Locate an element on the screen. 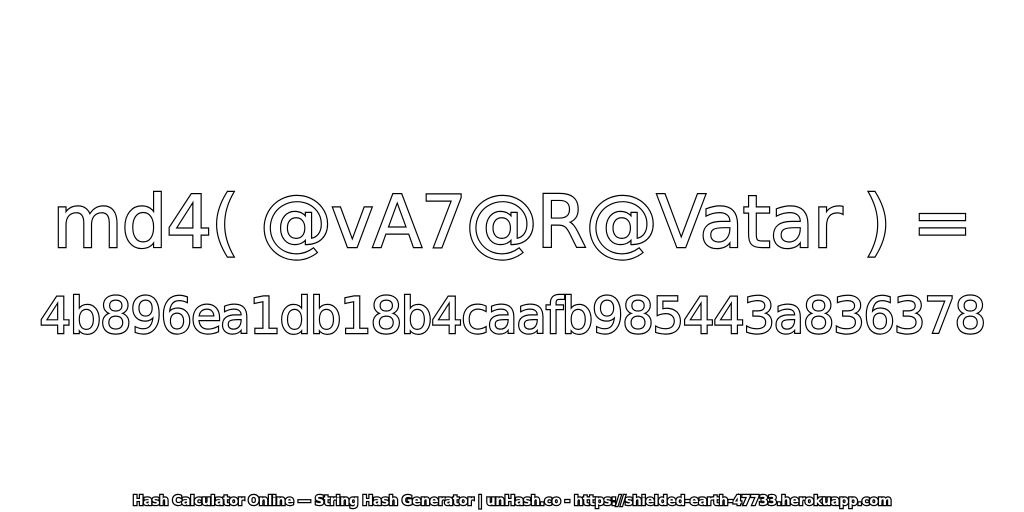  hash-expression-heading: md4( @vA7@R@Vatar ) = is located at coordinates (512, 222).